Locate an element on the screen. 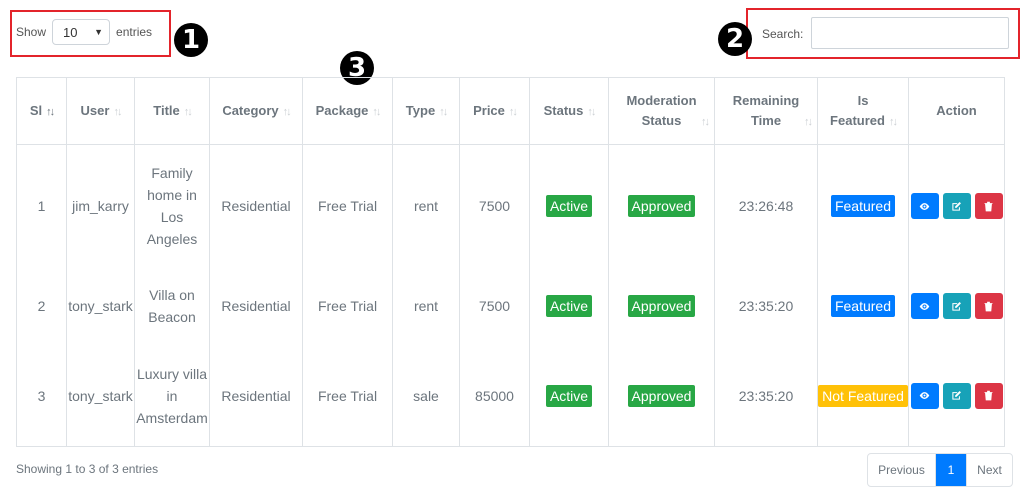 Image resolution: width=1025 pixels, height=499 pixels. col-header-package: Package ↑↓ is located at coordinates (347, 111).